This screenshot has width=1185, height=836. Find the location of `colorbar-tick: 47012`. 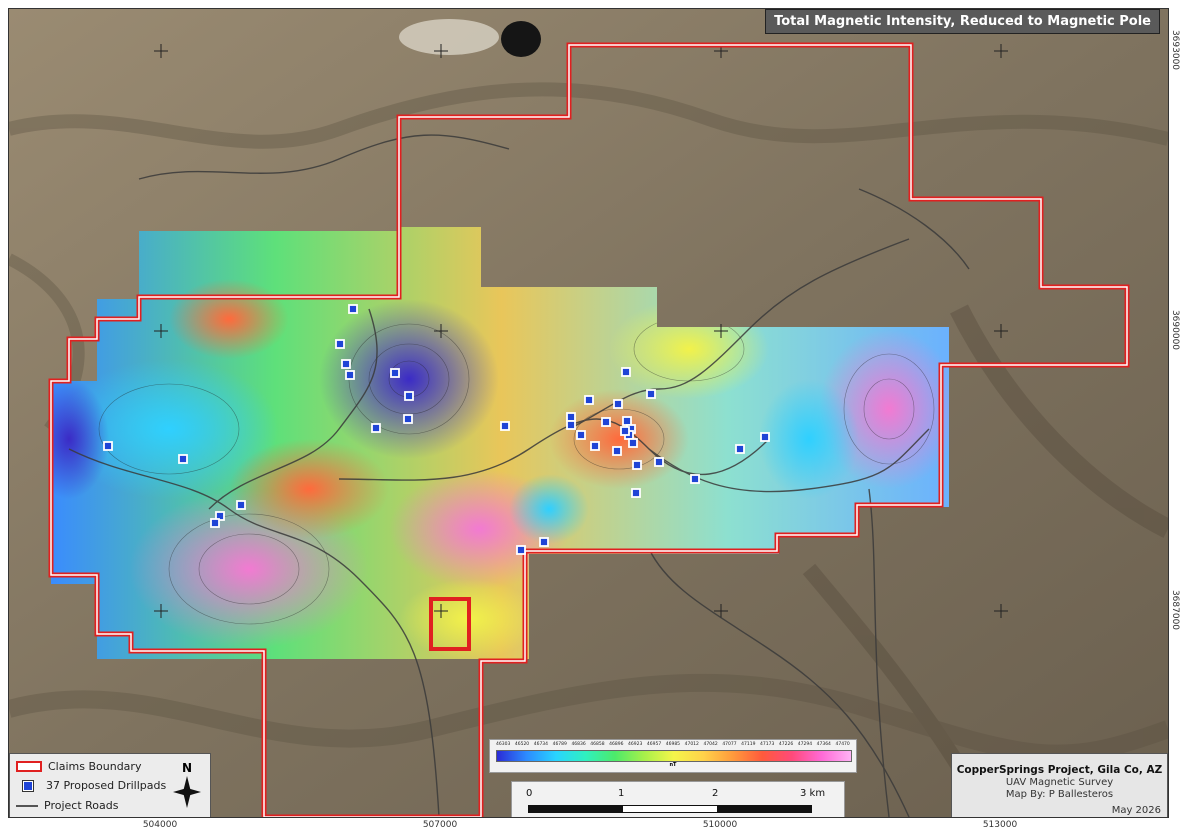

colorbar-tick: 47012 is located at coordinates (691, 744).